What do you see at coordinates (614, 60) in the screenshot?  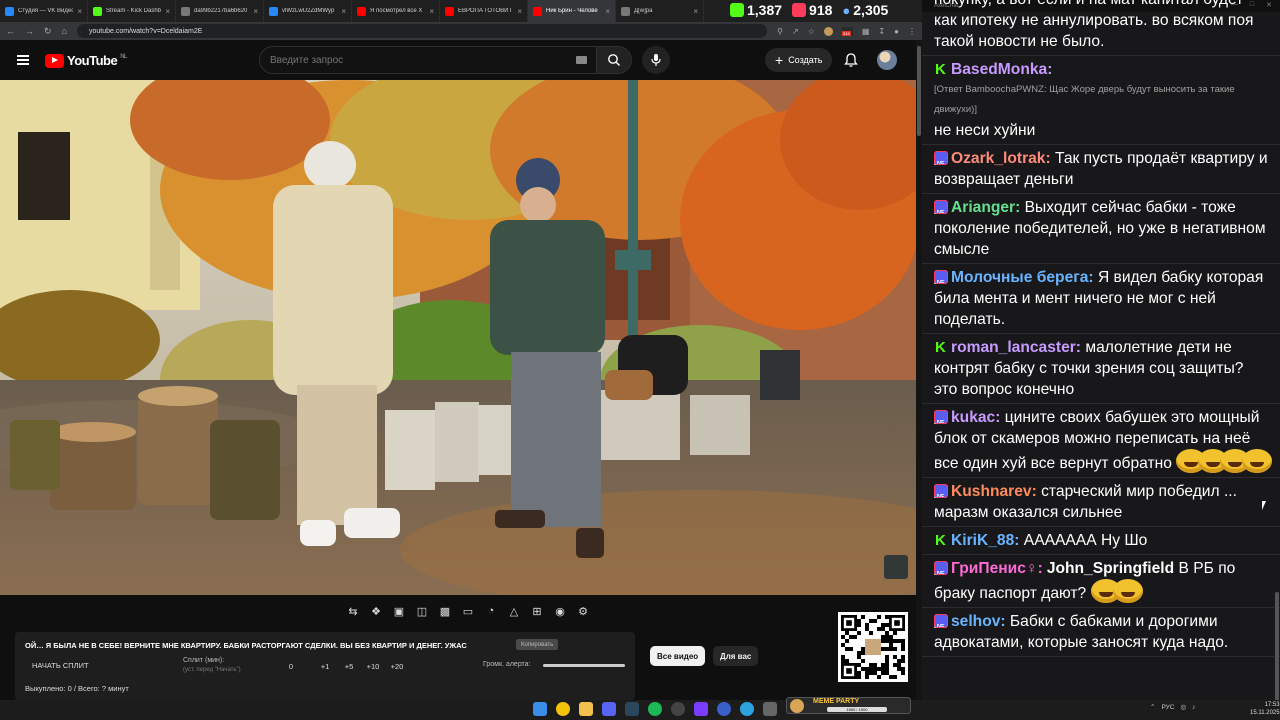 I see `search-button` at bounding box center [614, 60].